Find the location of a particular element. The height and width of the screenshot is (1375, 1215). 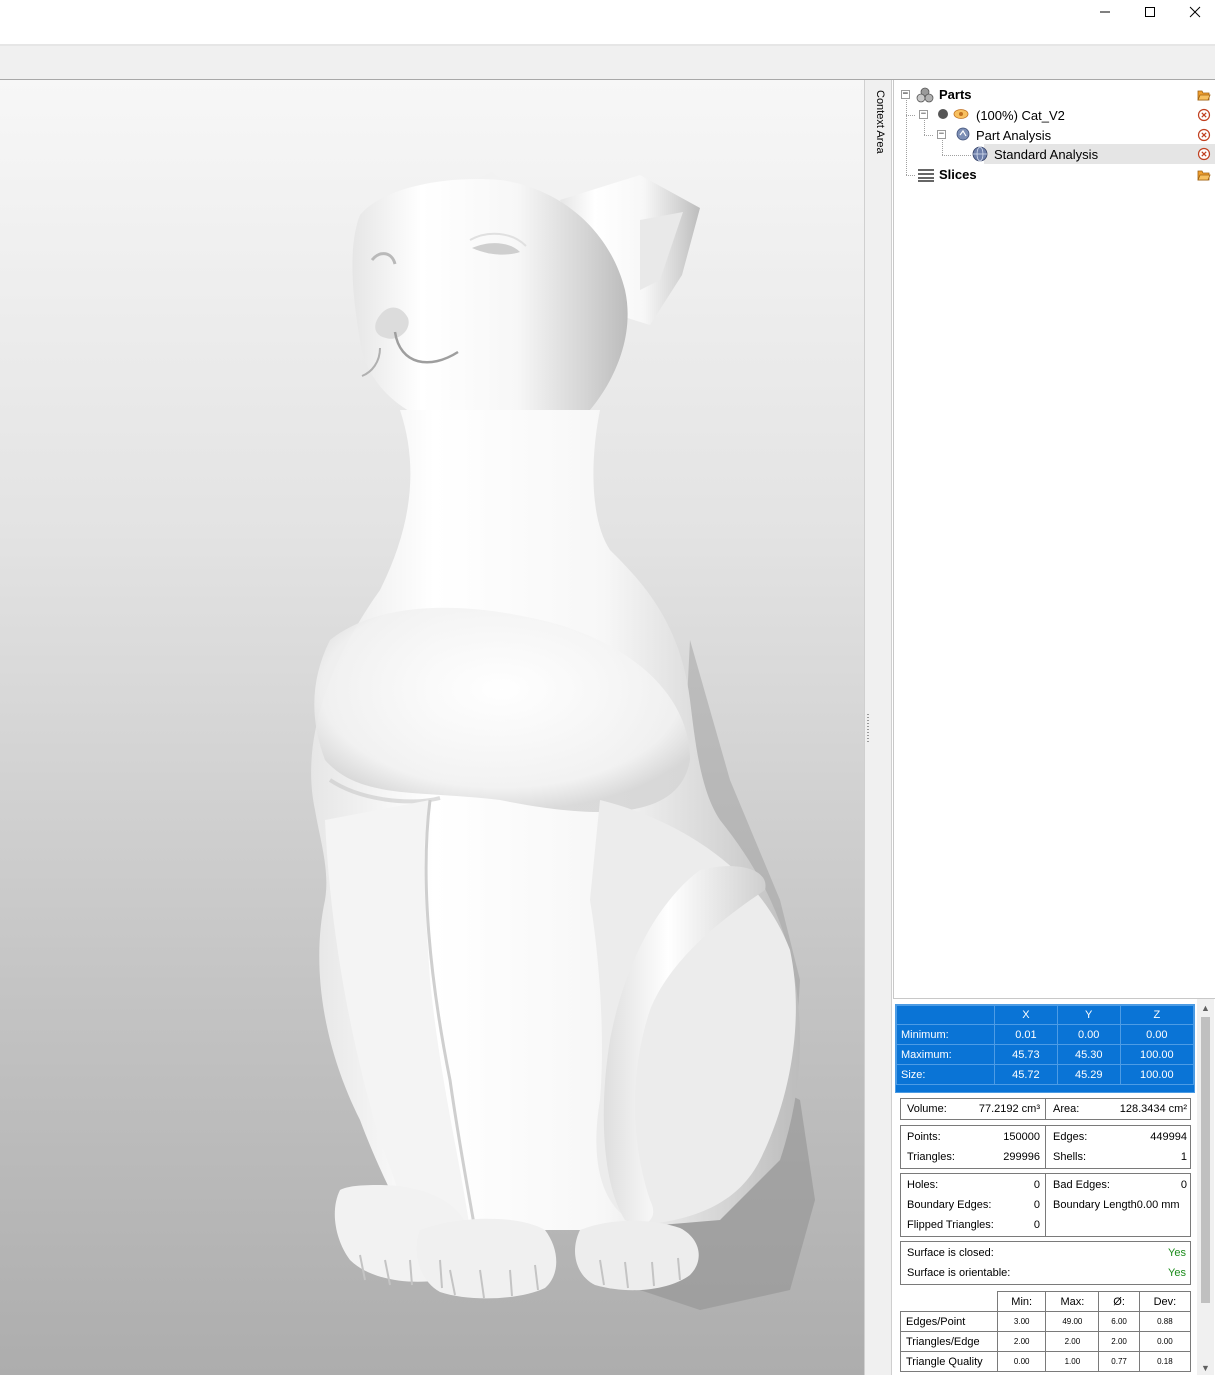

boundary-length-value: 0.00 mm is located at coordinates (1158, 1205).